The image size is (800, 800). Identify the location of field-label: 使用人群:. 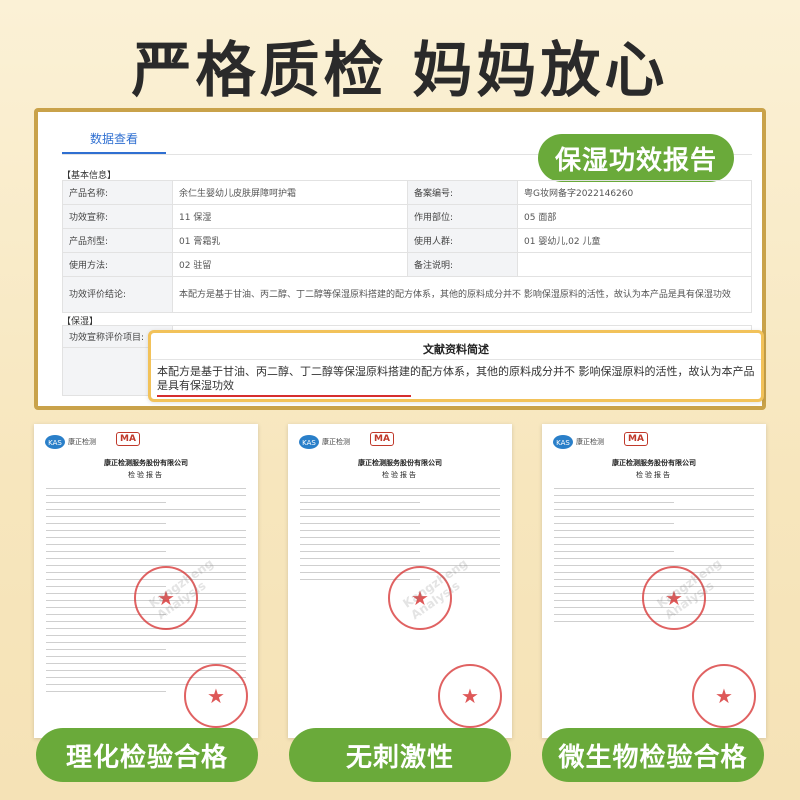
(462, 240).